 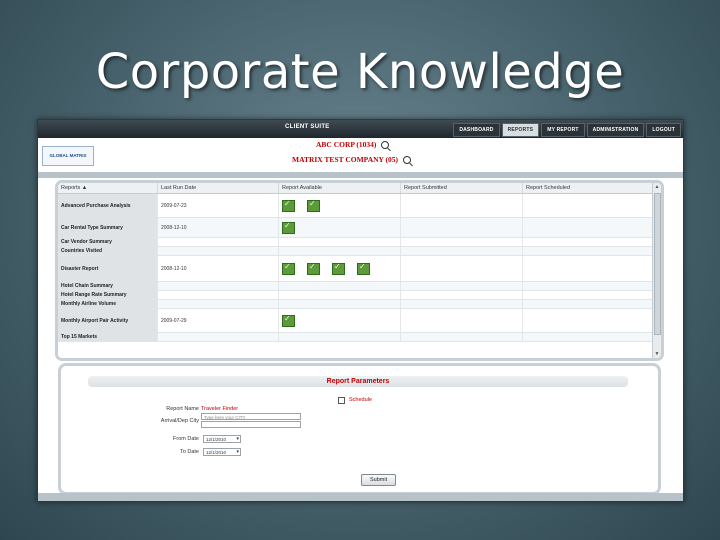 What do you see at coordinates (251, 416) in the screenshot?
I see `arrival-city-input: Type here your CITY` at bounding box center [251, 416].